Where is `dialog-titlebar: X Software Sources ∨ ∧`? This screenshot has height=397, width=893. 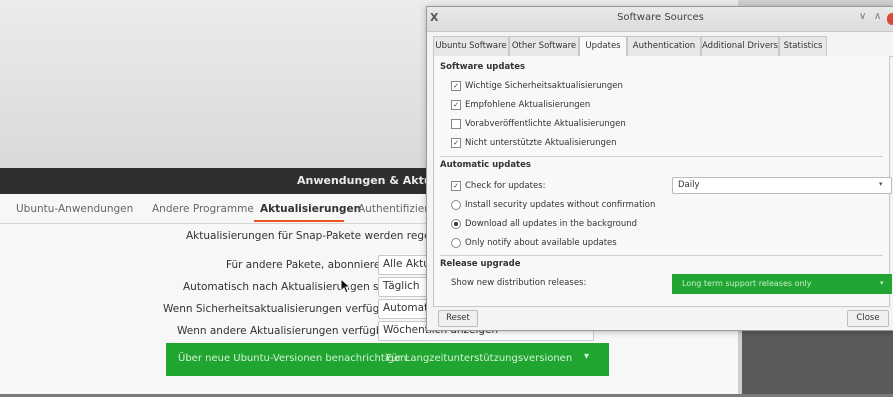 dialog-titlebar: X Software Sources ∨ ∧ is located at coordinates (660, 19).